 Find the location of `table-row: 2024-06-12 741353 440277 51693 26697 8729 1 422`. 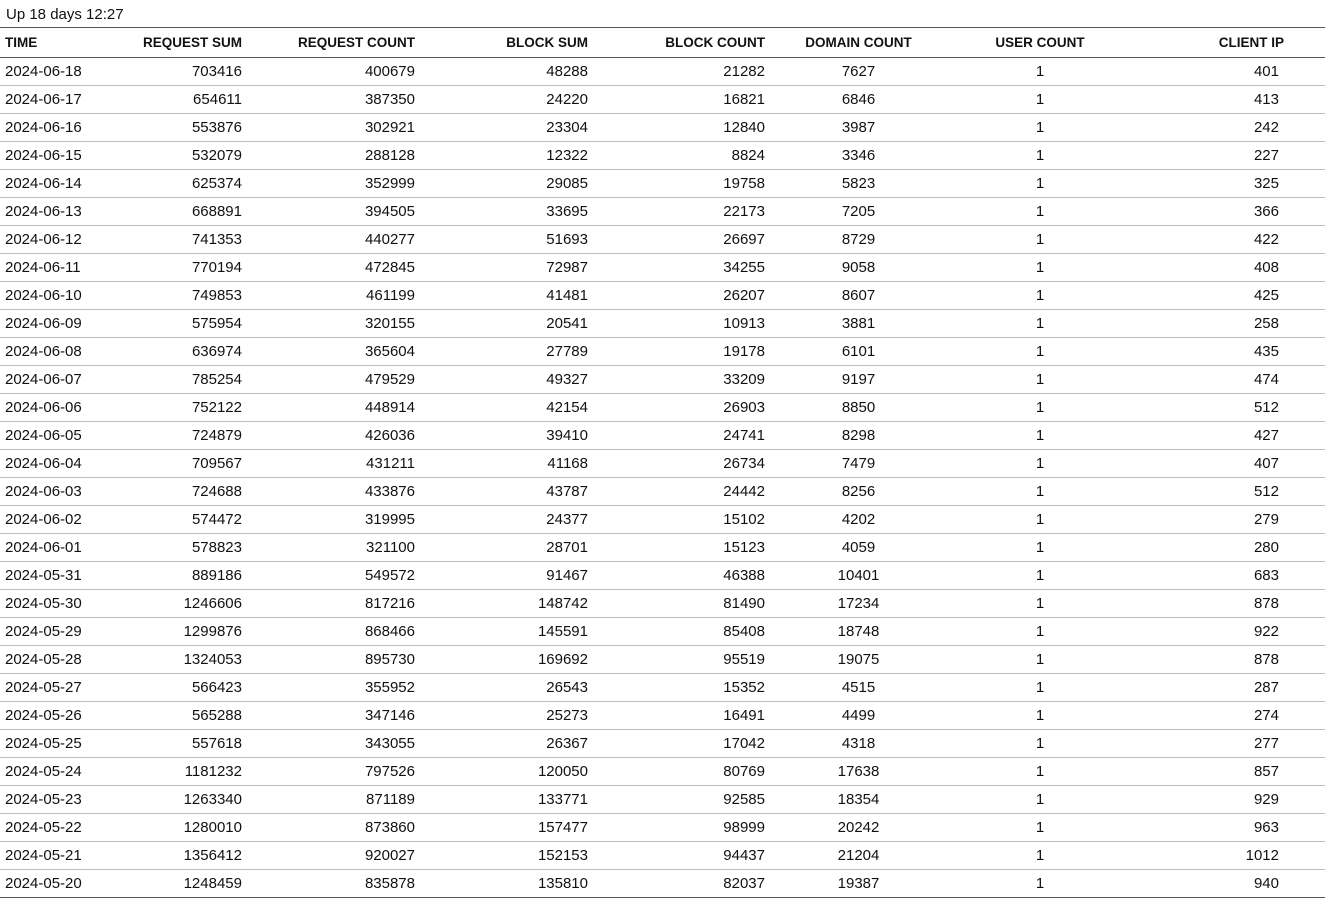

table-row: 2024-06-12 741353 440277 51693 26697 8729 1 422 is located at coordinates (662, 239).